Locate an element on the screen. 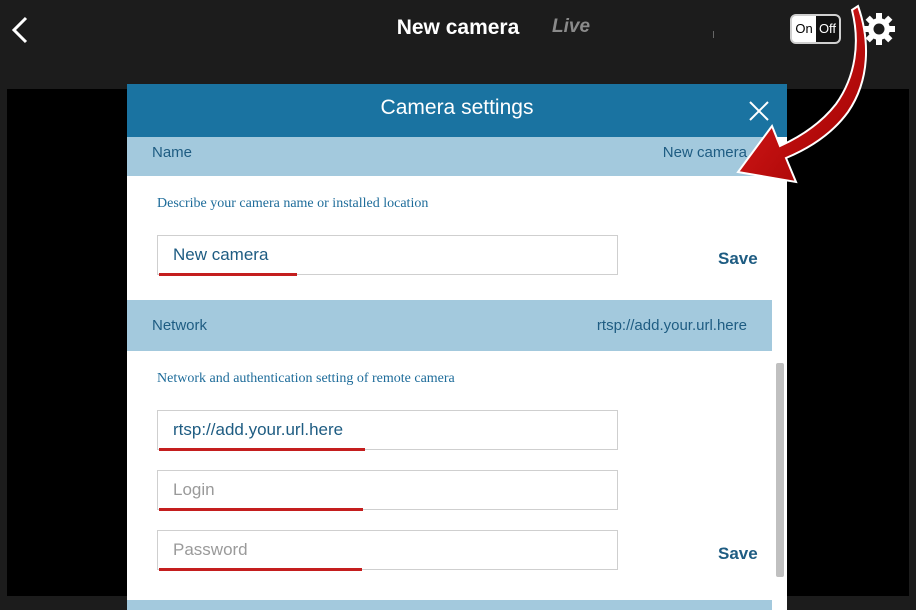  login-input is located at coordinates (387, 490).